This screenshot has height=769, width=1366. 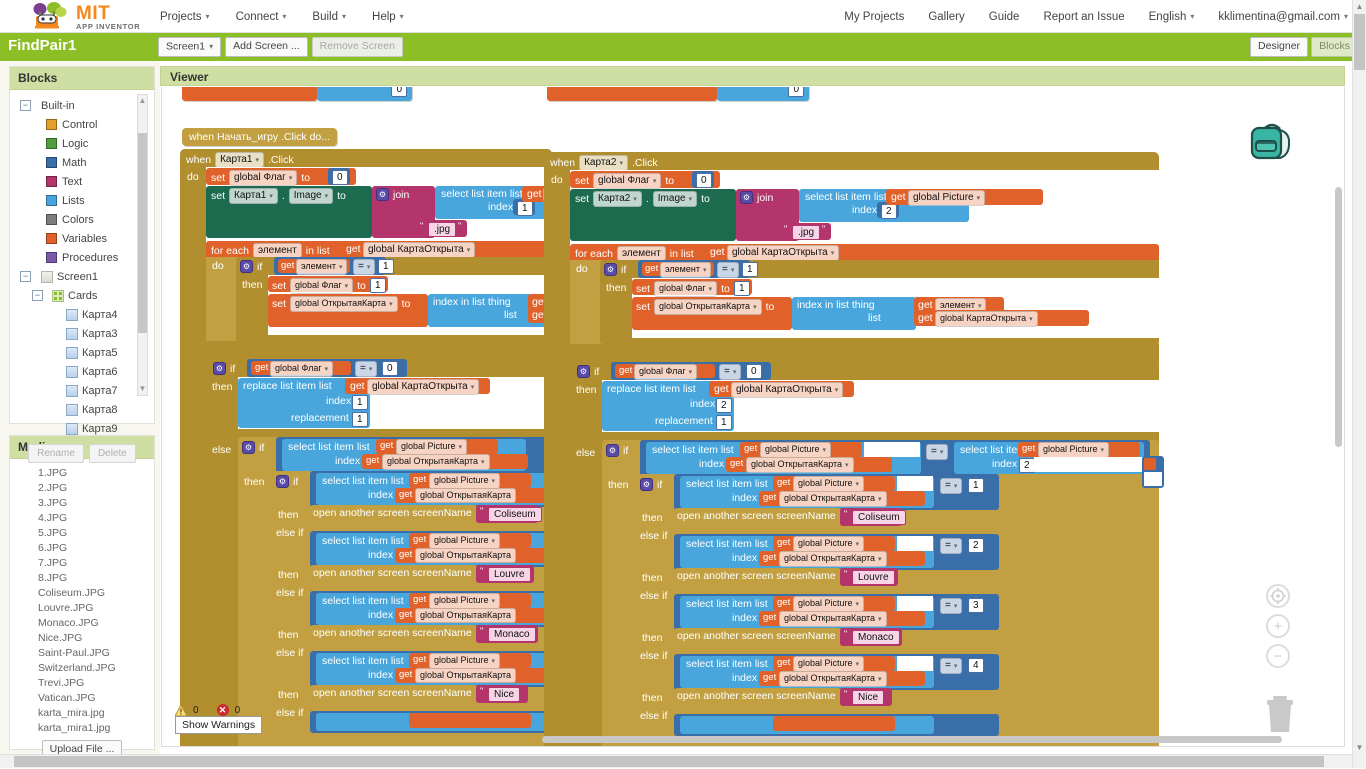 I want to click on global-otkrytayakarta-dropdown: global ОткрытаяКарта▾, so click(x=436, y=462).